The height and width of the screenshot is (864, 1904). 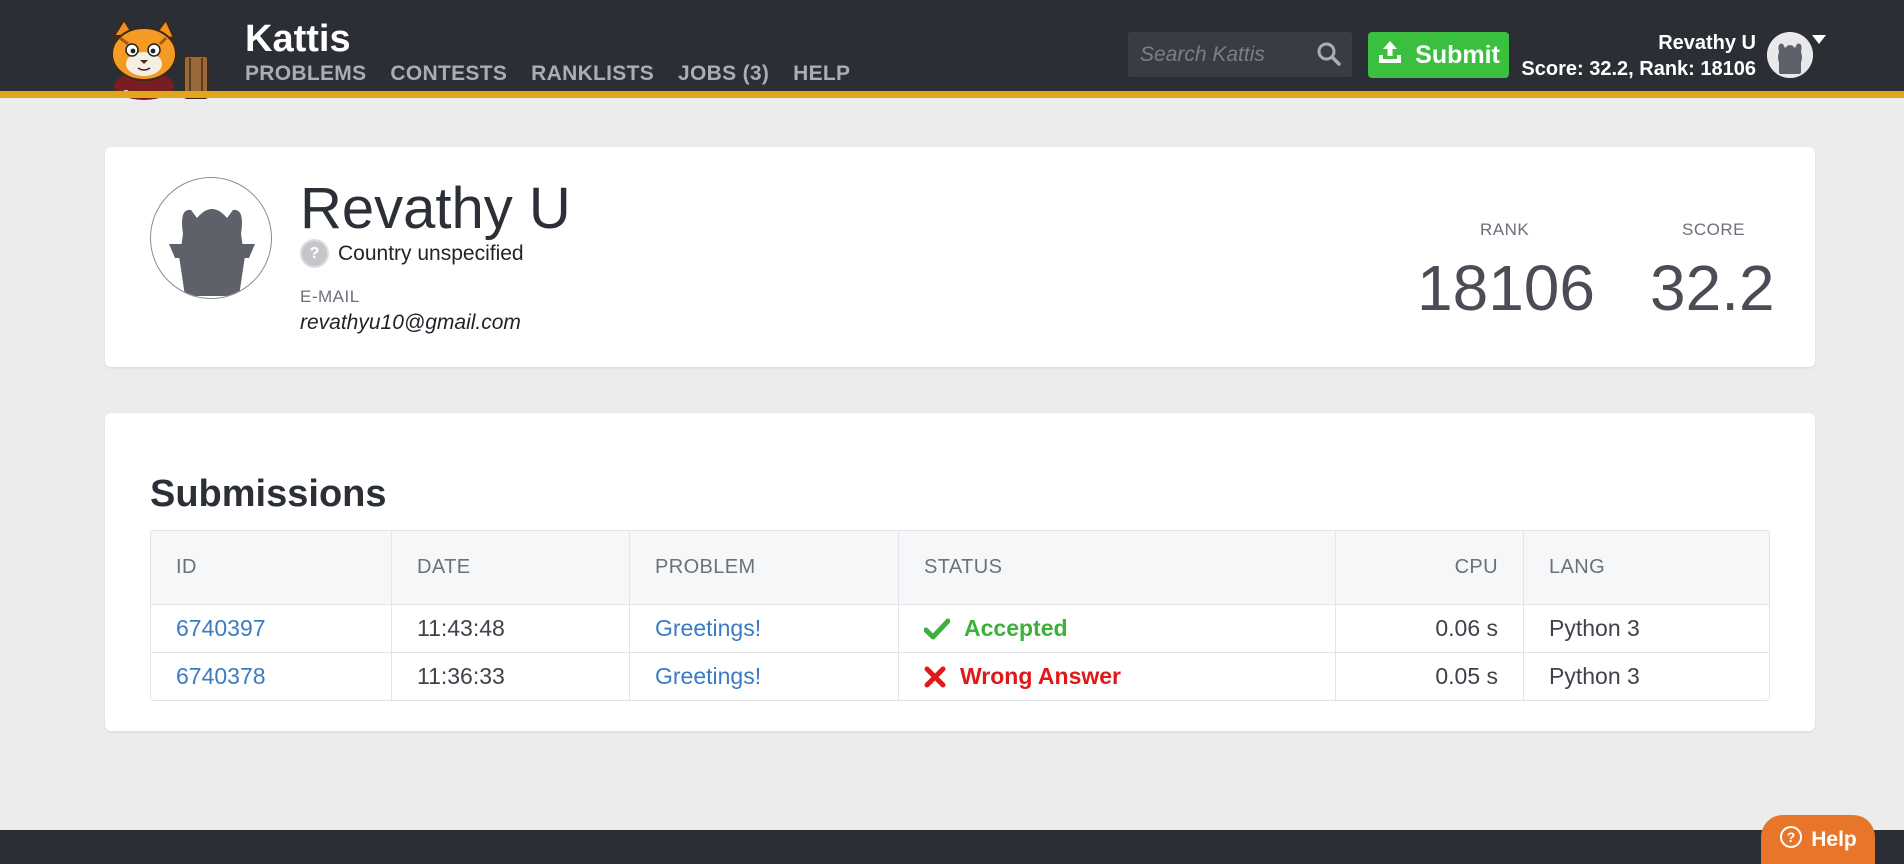 I want to click on accent-stripe, so click(x=952, y=94).